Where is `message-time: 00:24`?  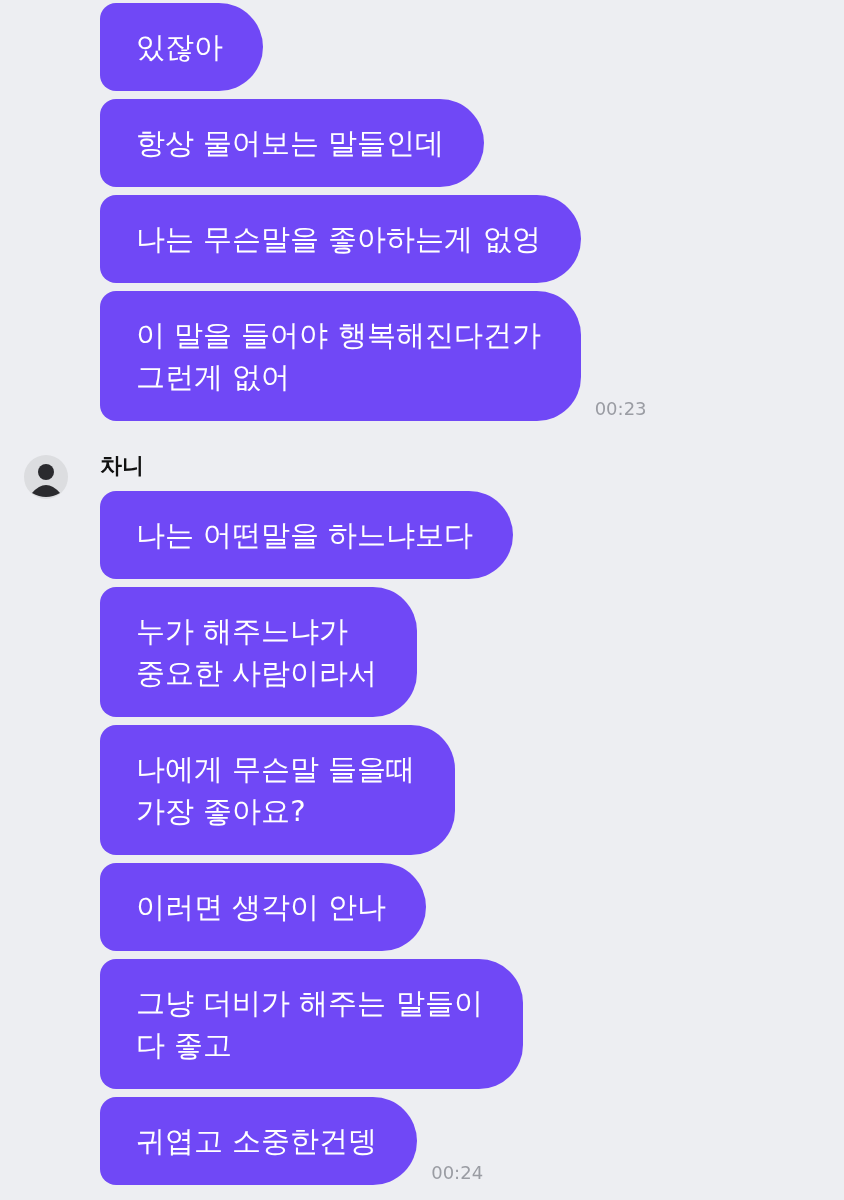 message-time: 00:24 is located at coordinates (457, 1172).